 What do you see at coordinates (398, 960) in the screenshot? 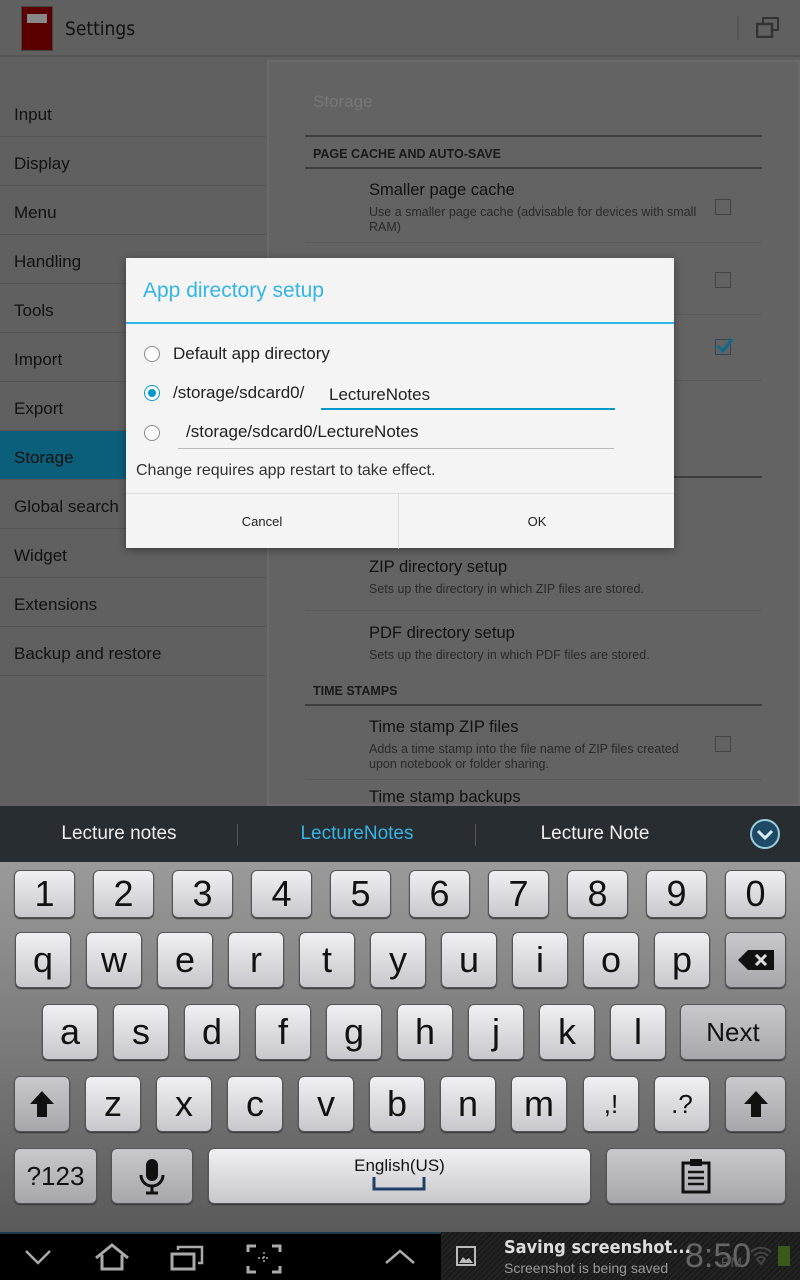
I see `key-y: y` at bounding box center [398, 960].